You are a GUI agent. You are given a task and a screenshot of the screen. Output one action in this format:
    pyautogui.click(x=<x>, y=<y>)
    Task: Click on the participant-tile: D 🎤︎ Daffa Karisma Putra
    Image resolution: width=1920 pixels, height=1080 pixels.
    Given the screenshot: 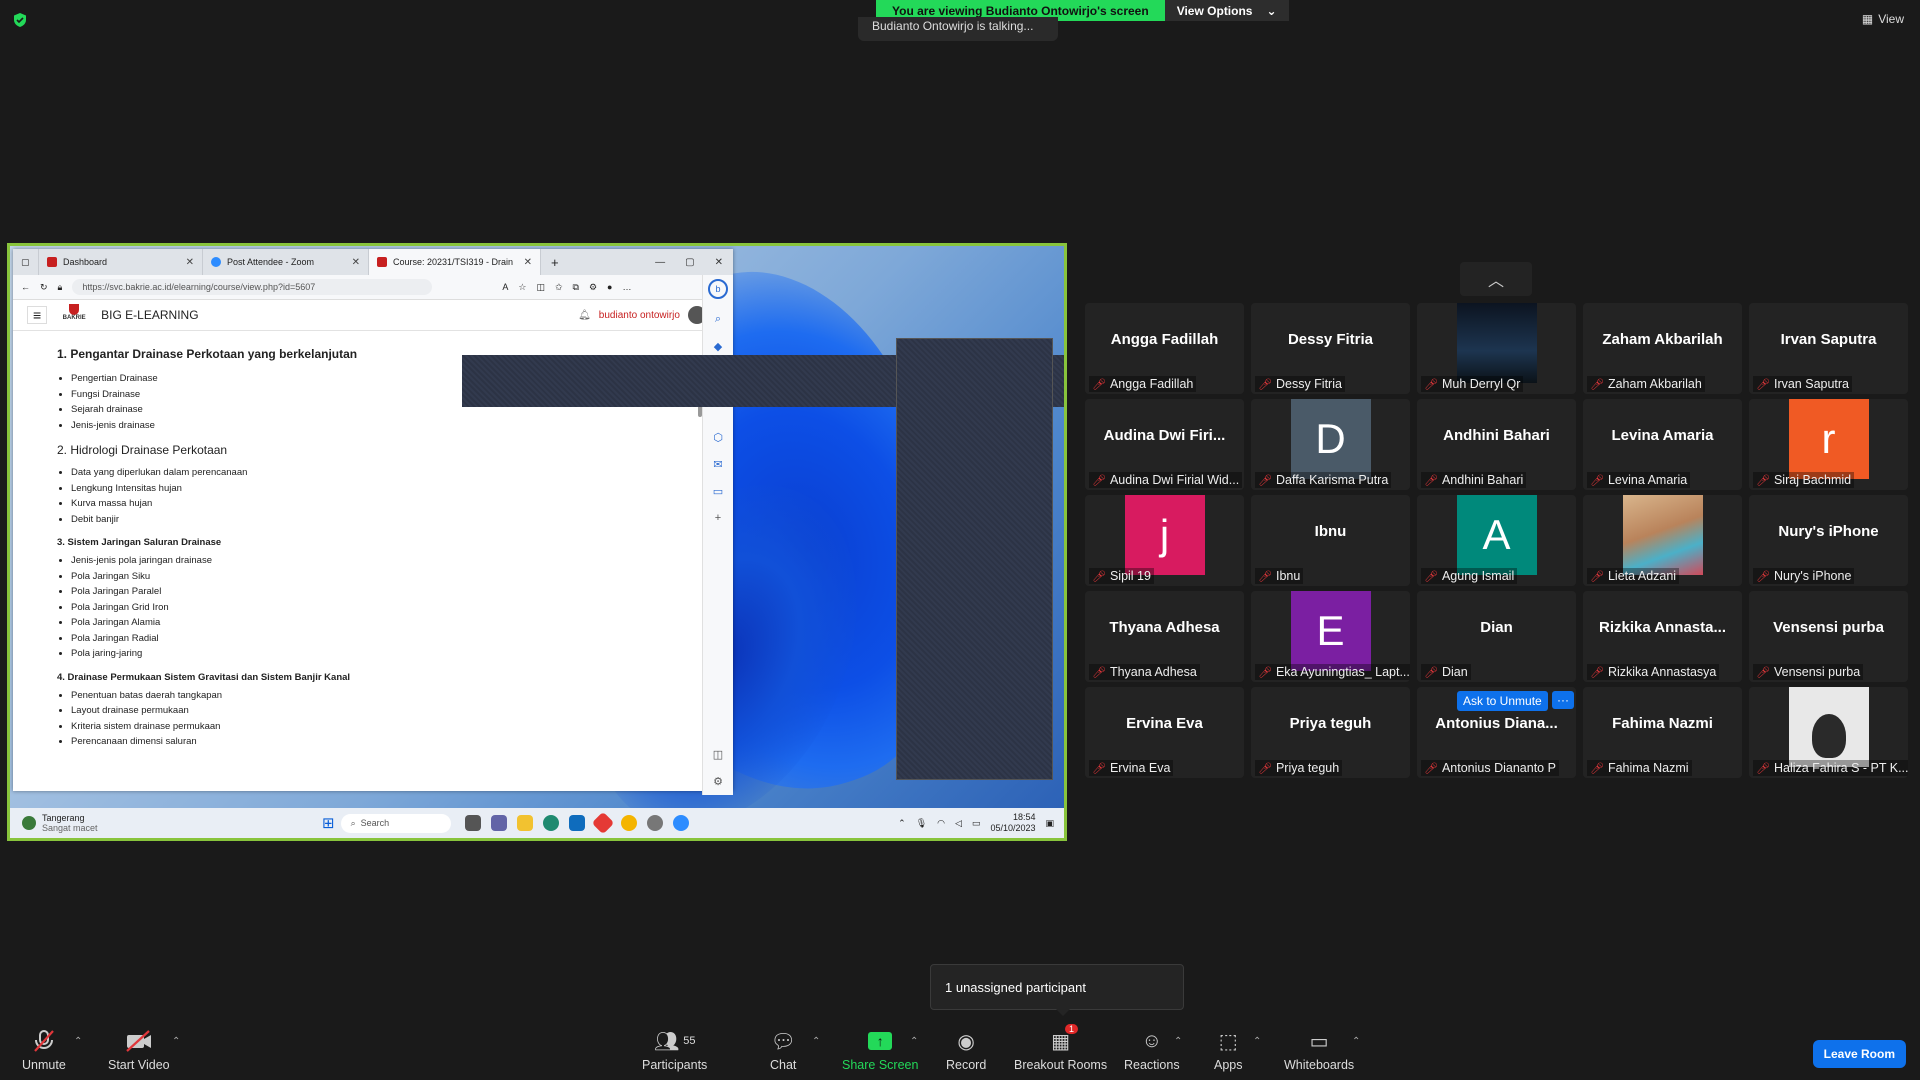 What is the action you would take?
    pyautogui.click(x=1330, y=444)
    